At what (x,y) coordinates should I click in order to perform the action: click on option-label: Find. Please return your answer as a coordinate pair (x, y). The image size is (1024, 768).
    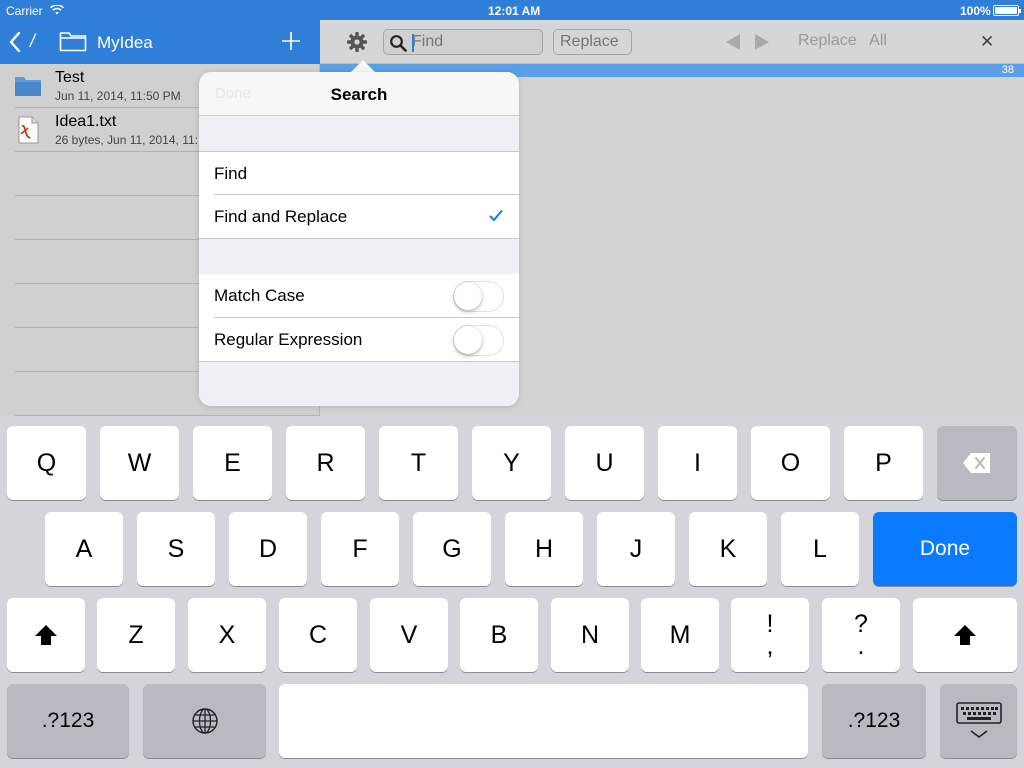
    Looking at the image, I should click on (231, 173).